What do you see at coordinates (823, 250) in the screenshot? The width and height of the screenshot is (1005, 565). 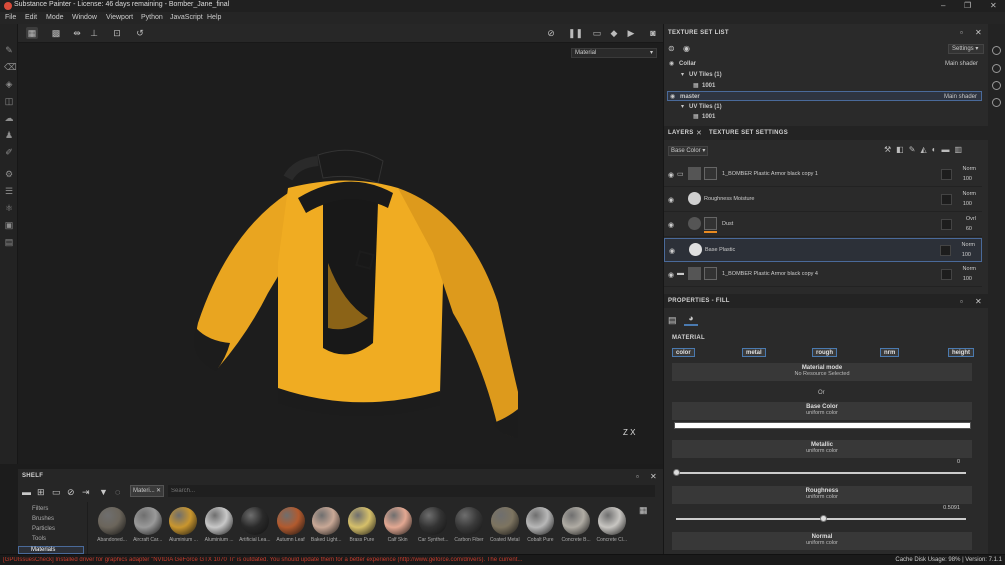 I see `layer-row: ◉ Base Plastic Norm 100` at bounding box center [823, 250].